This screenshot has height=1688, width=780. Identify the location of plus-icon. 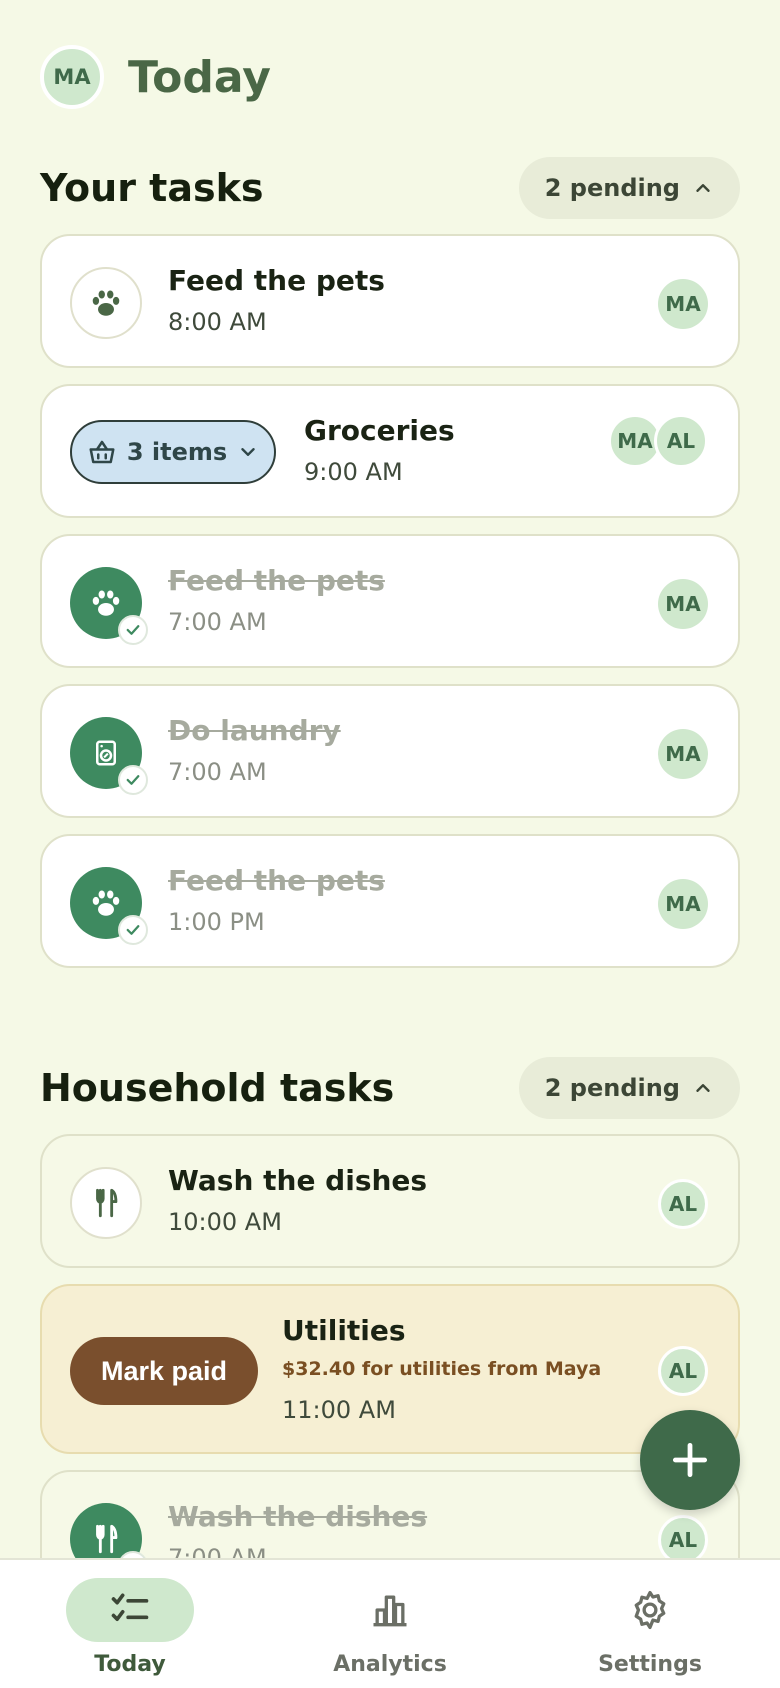
(690, 1460).